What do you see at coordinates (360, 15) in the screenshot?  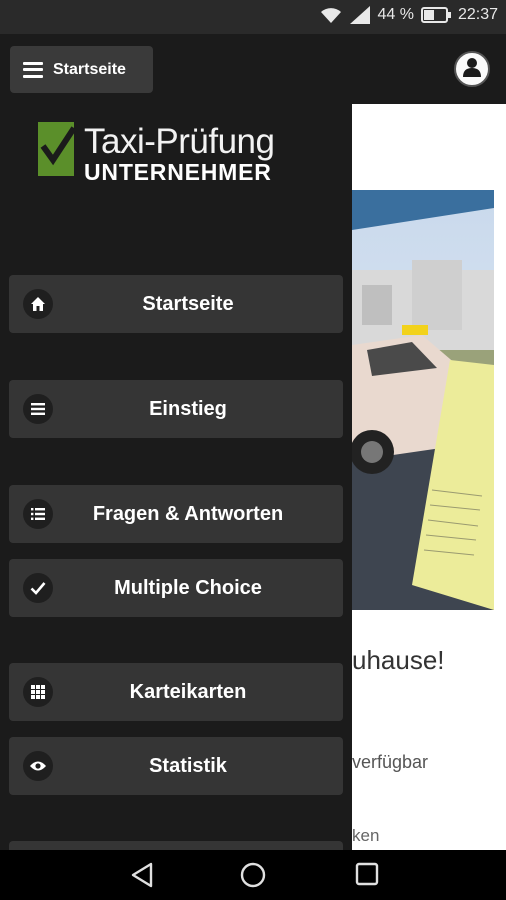 I see `signal-icon` at bounding box center [360, 15].